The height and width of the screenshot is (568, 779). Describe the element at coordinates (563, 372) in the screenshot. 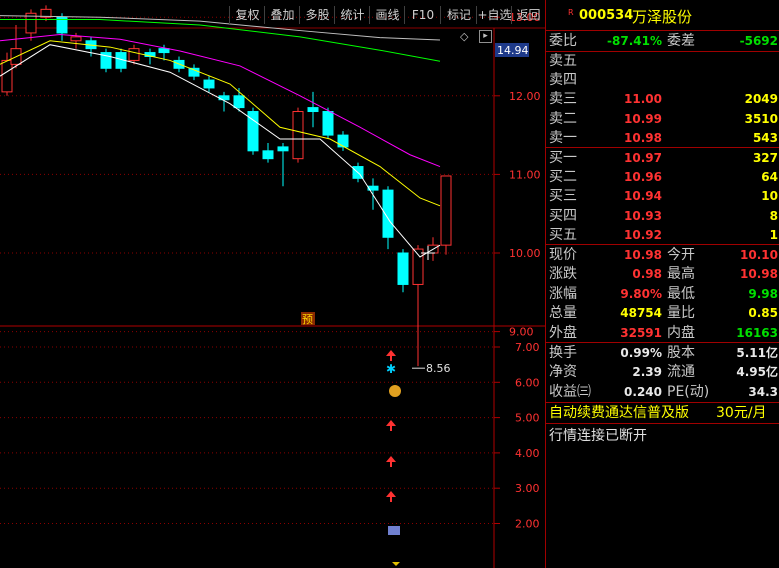

I see `fund-label: 净资` at that location.